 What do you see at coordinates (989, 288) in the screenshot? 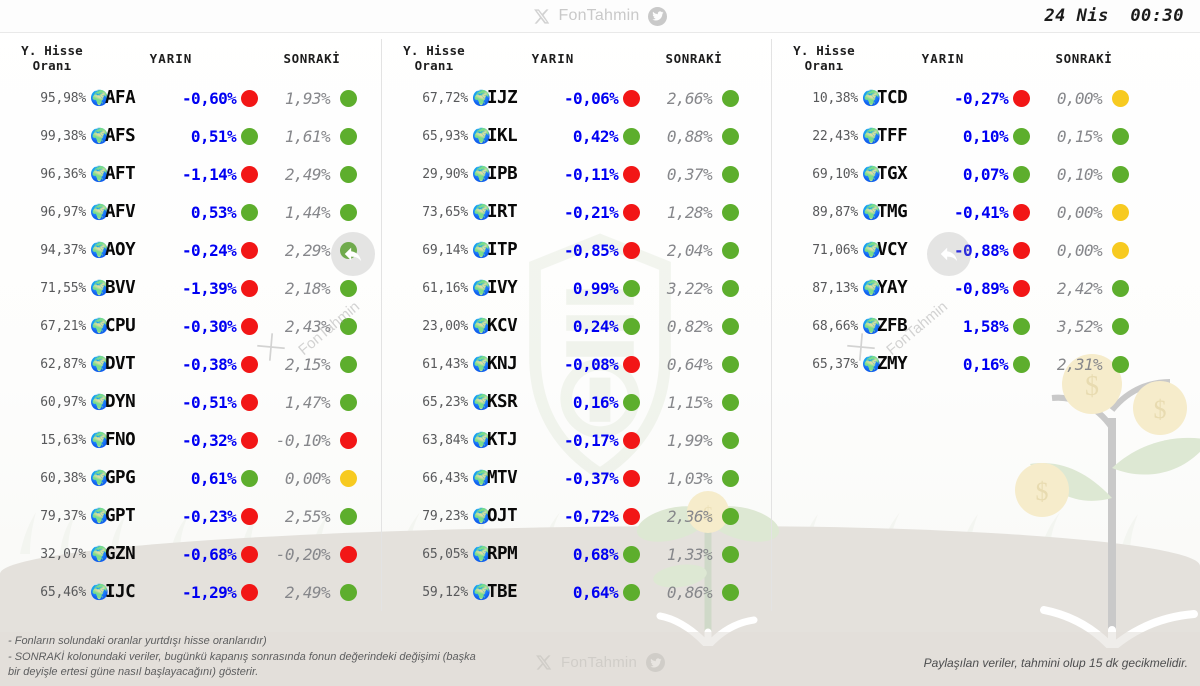
I see `table-row: 87,13% 🌍 YAY -0,89% 2,42%` at bounding box center [989, 288].